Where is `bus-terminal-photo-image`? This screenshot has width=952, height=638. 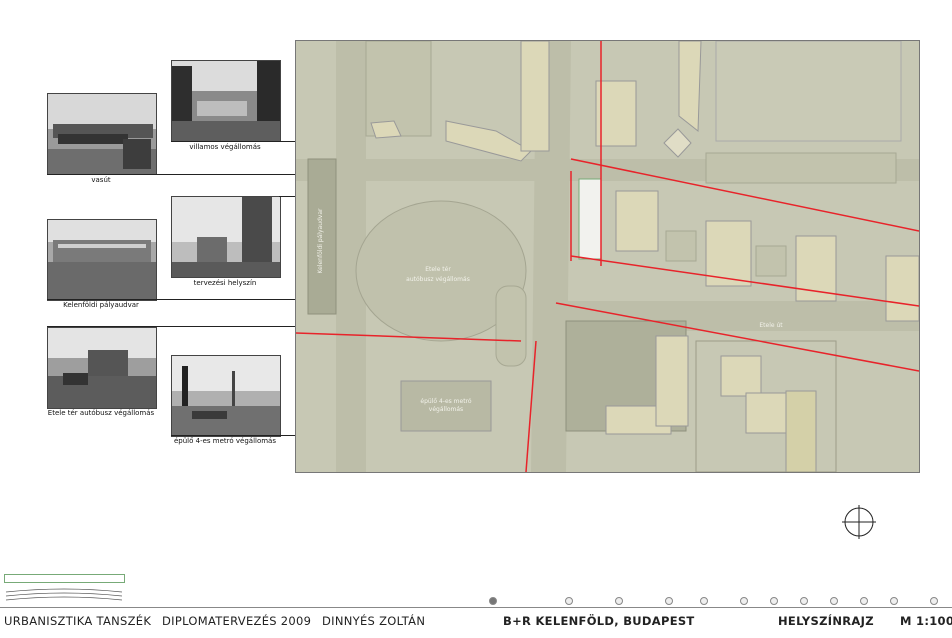
bus-terminal-photo-image is located at coordinates (102, 368).